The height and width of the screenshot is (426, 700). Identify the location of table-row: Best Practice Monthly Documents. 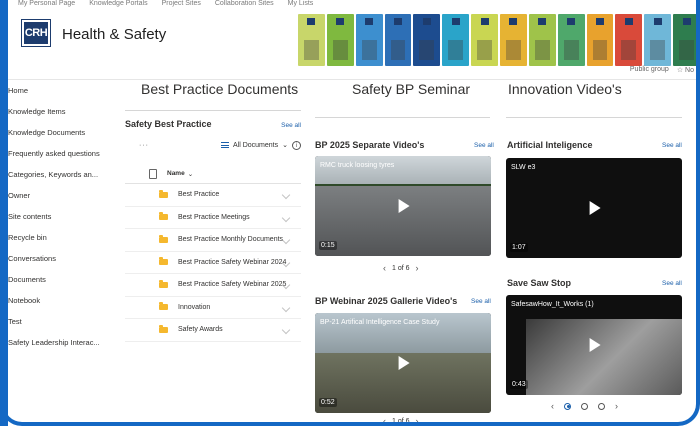
(213, 240).